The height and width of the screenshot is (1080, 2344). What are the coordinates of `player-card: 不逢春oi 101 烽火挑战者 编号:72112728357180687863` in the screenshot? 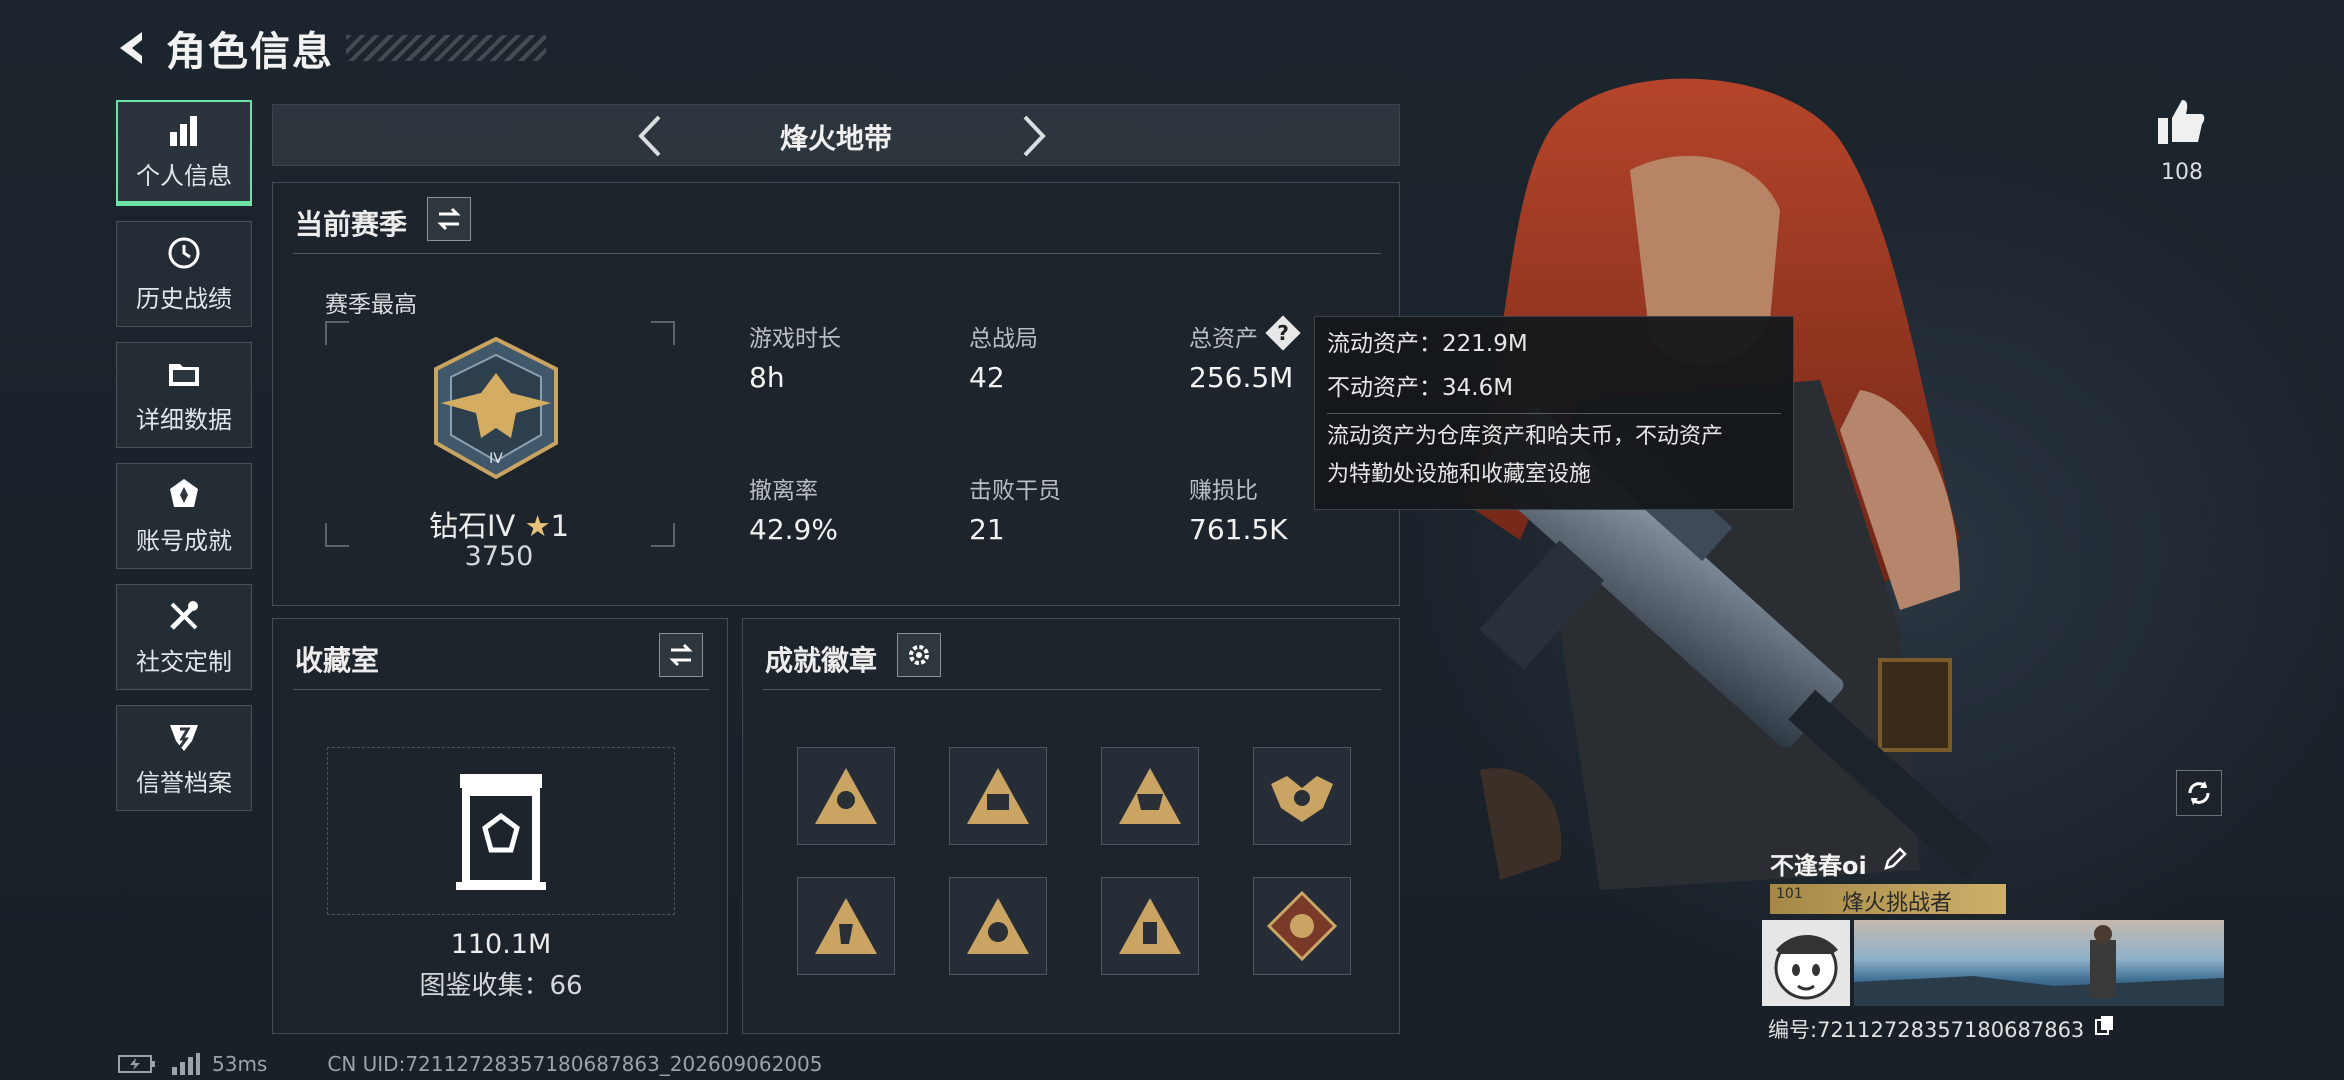 It's located at (1991, 941).